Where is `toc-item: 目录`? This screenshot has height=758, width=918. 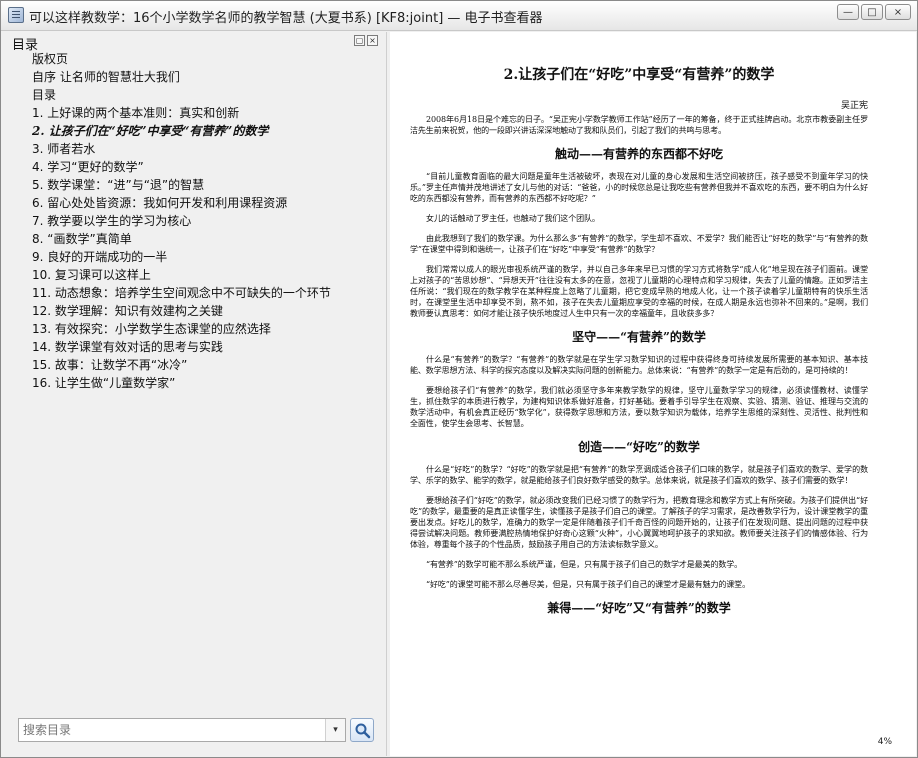 toc-item: 目录 is located at coordinates (207, 95).